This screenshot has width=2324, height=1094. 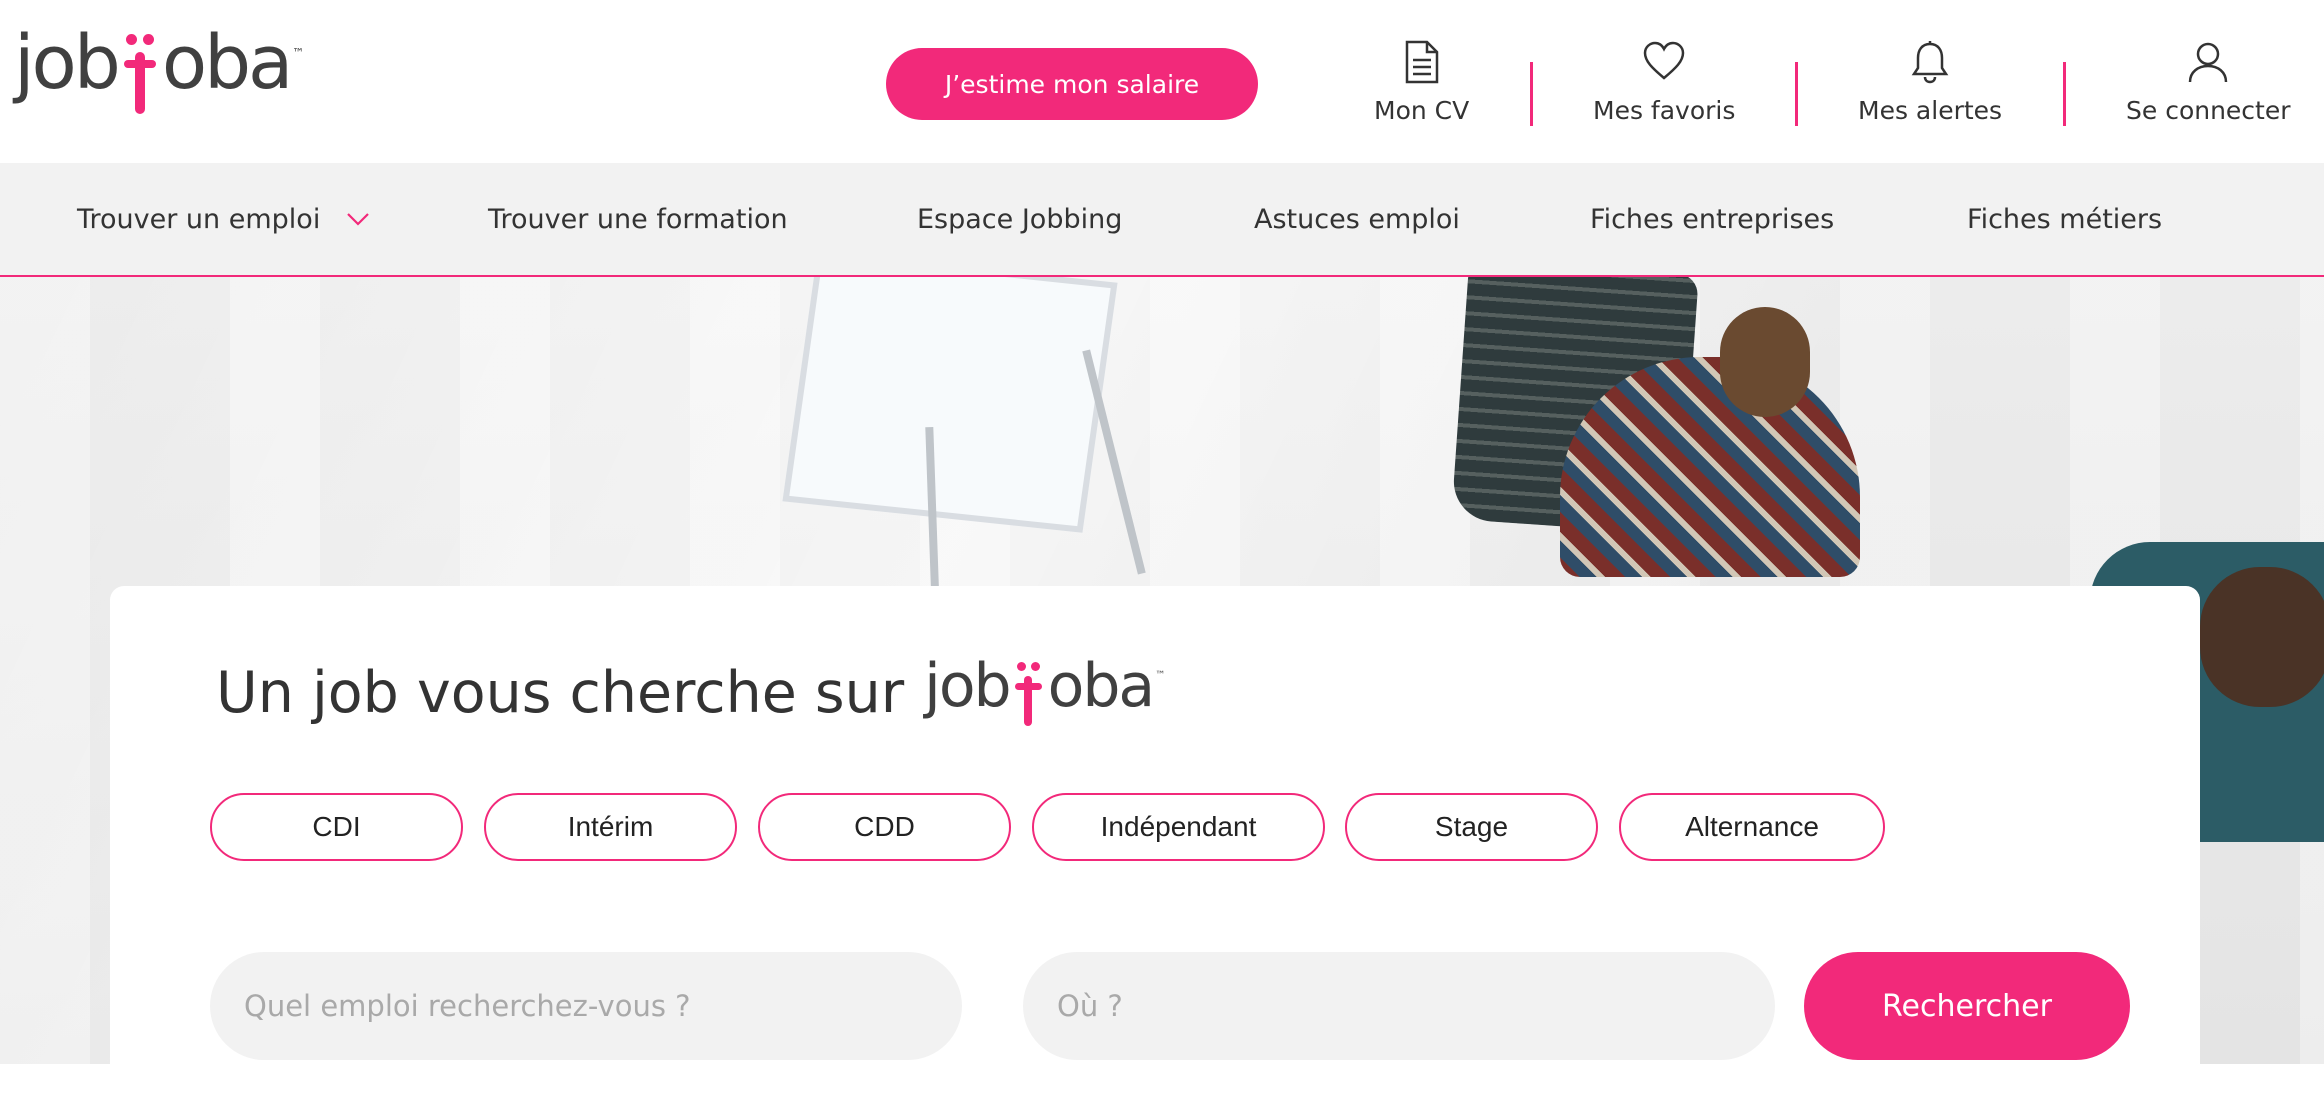 I want to click on contract-chip-alternance: Alternance, so click(x=1752, y=827).